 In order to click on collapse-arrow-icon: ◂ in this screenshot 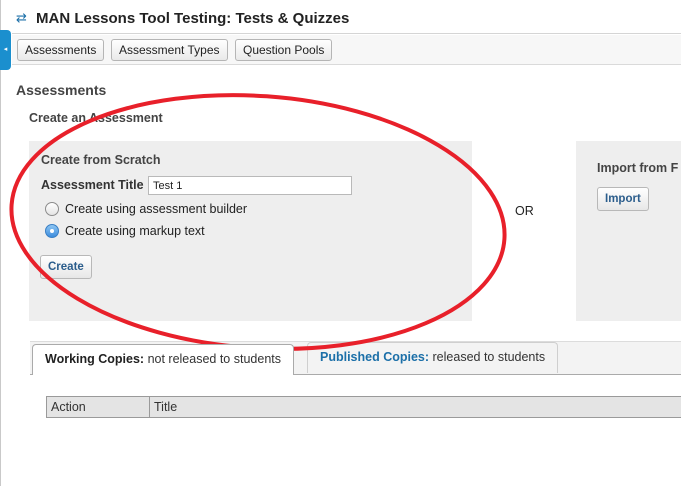, I will do `click(5, 50)`.